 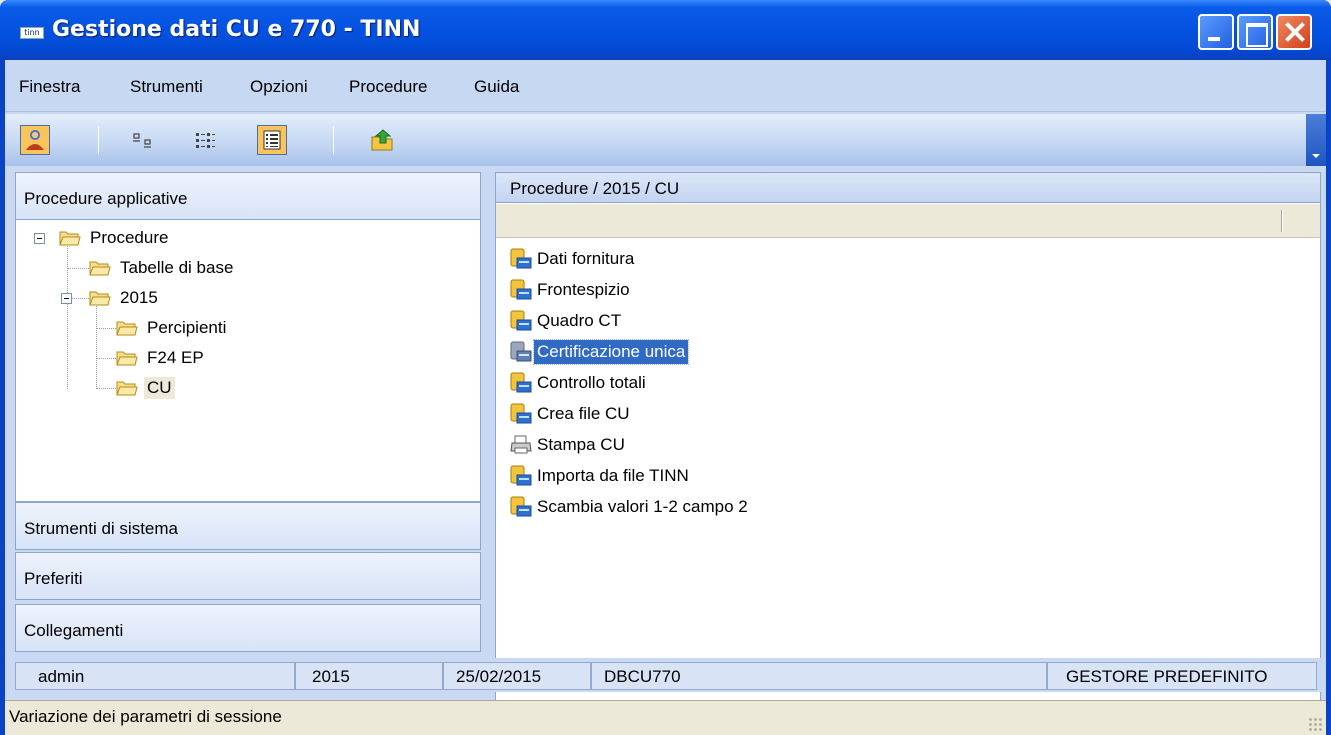 What do you see at coordinates (166, 87) in the screenshot?
I see `menu-strumenti: Strumenti` at bounding box center [166, 87].